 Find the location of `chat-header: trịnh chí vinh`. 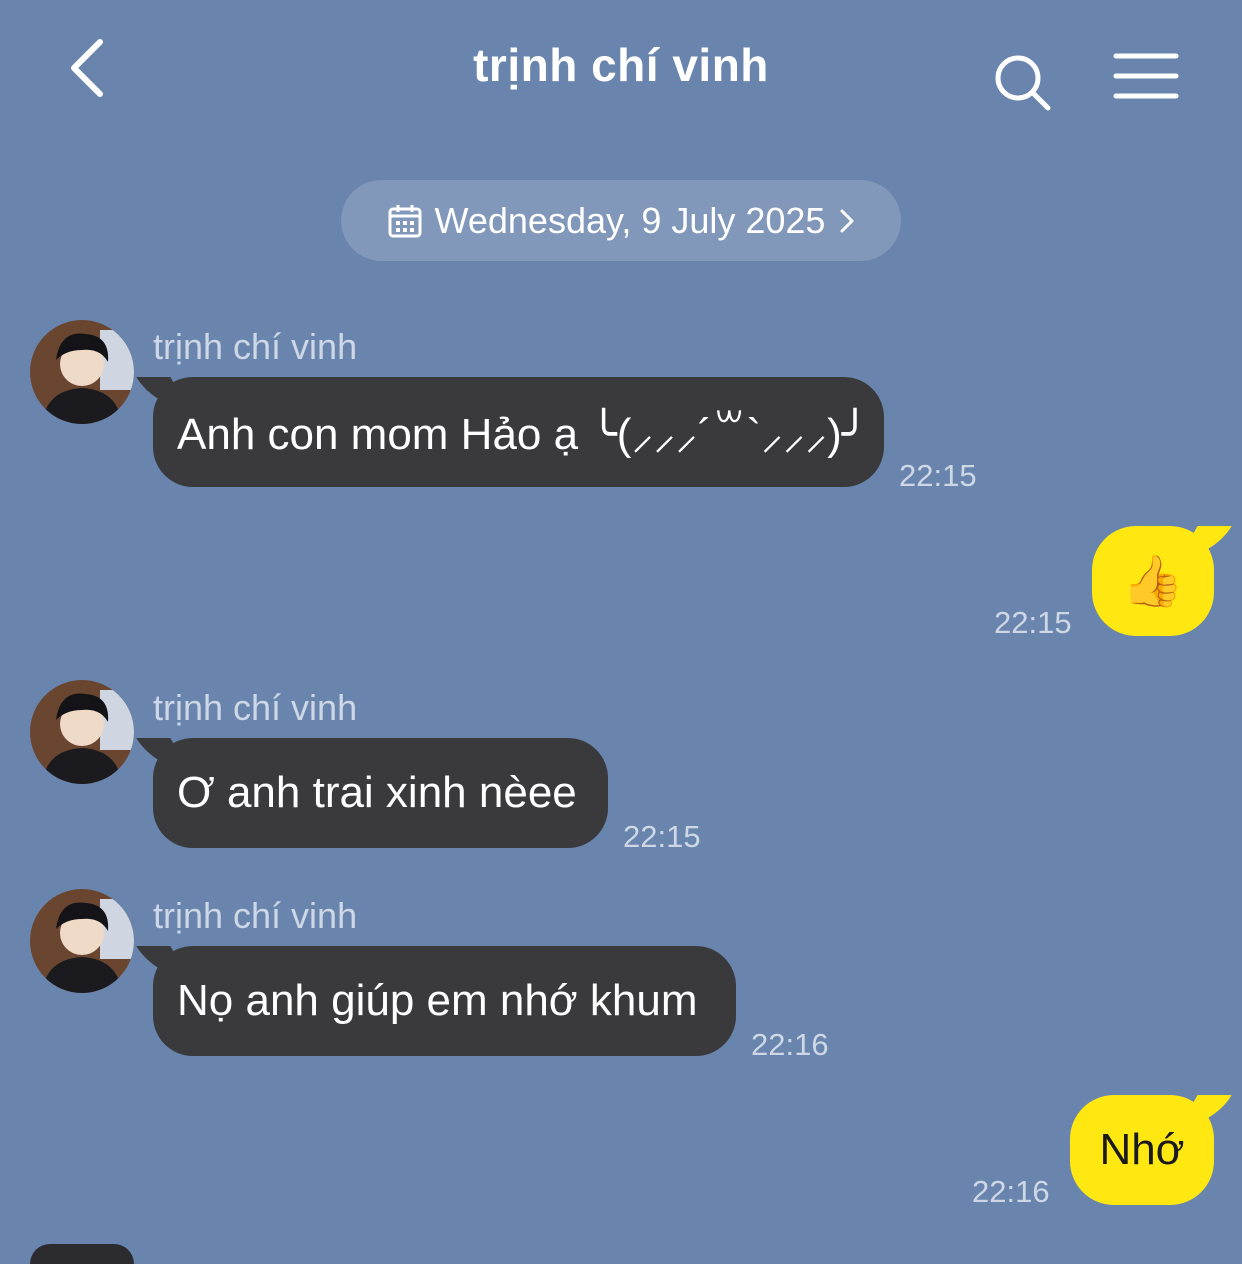

chat-header: trịnh chí vinh is located at coordinates (621, 75).